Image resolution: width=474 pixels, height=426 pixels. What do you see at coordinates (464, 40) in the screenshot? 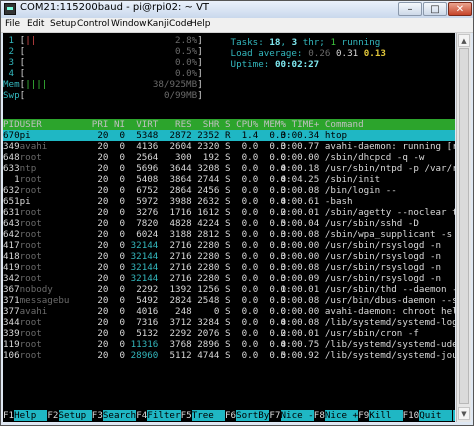
I see `scroll-up-arrow-icon: ▲` at bounding box center [464, 40].